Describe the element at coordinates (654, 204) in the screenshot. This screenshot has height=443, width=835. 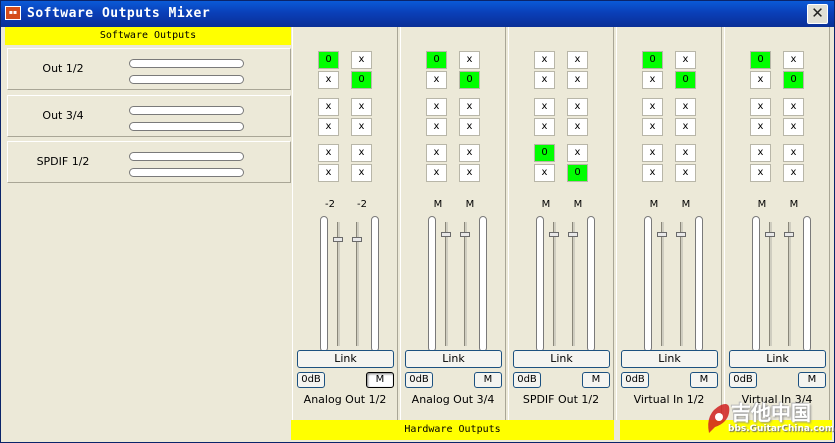
I see `fader-level-label: M` at that location.